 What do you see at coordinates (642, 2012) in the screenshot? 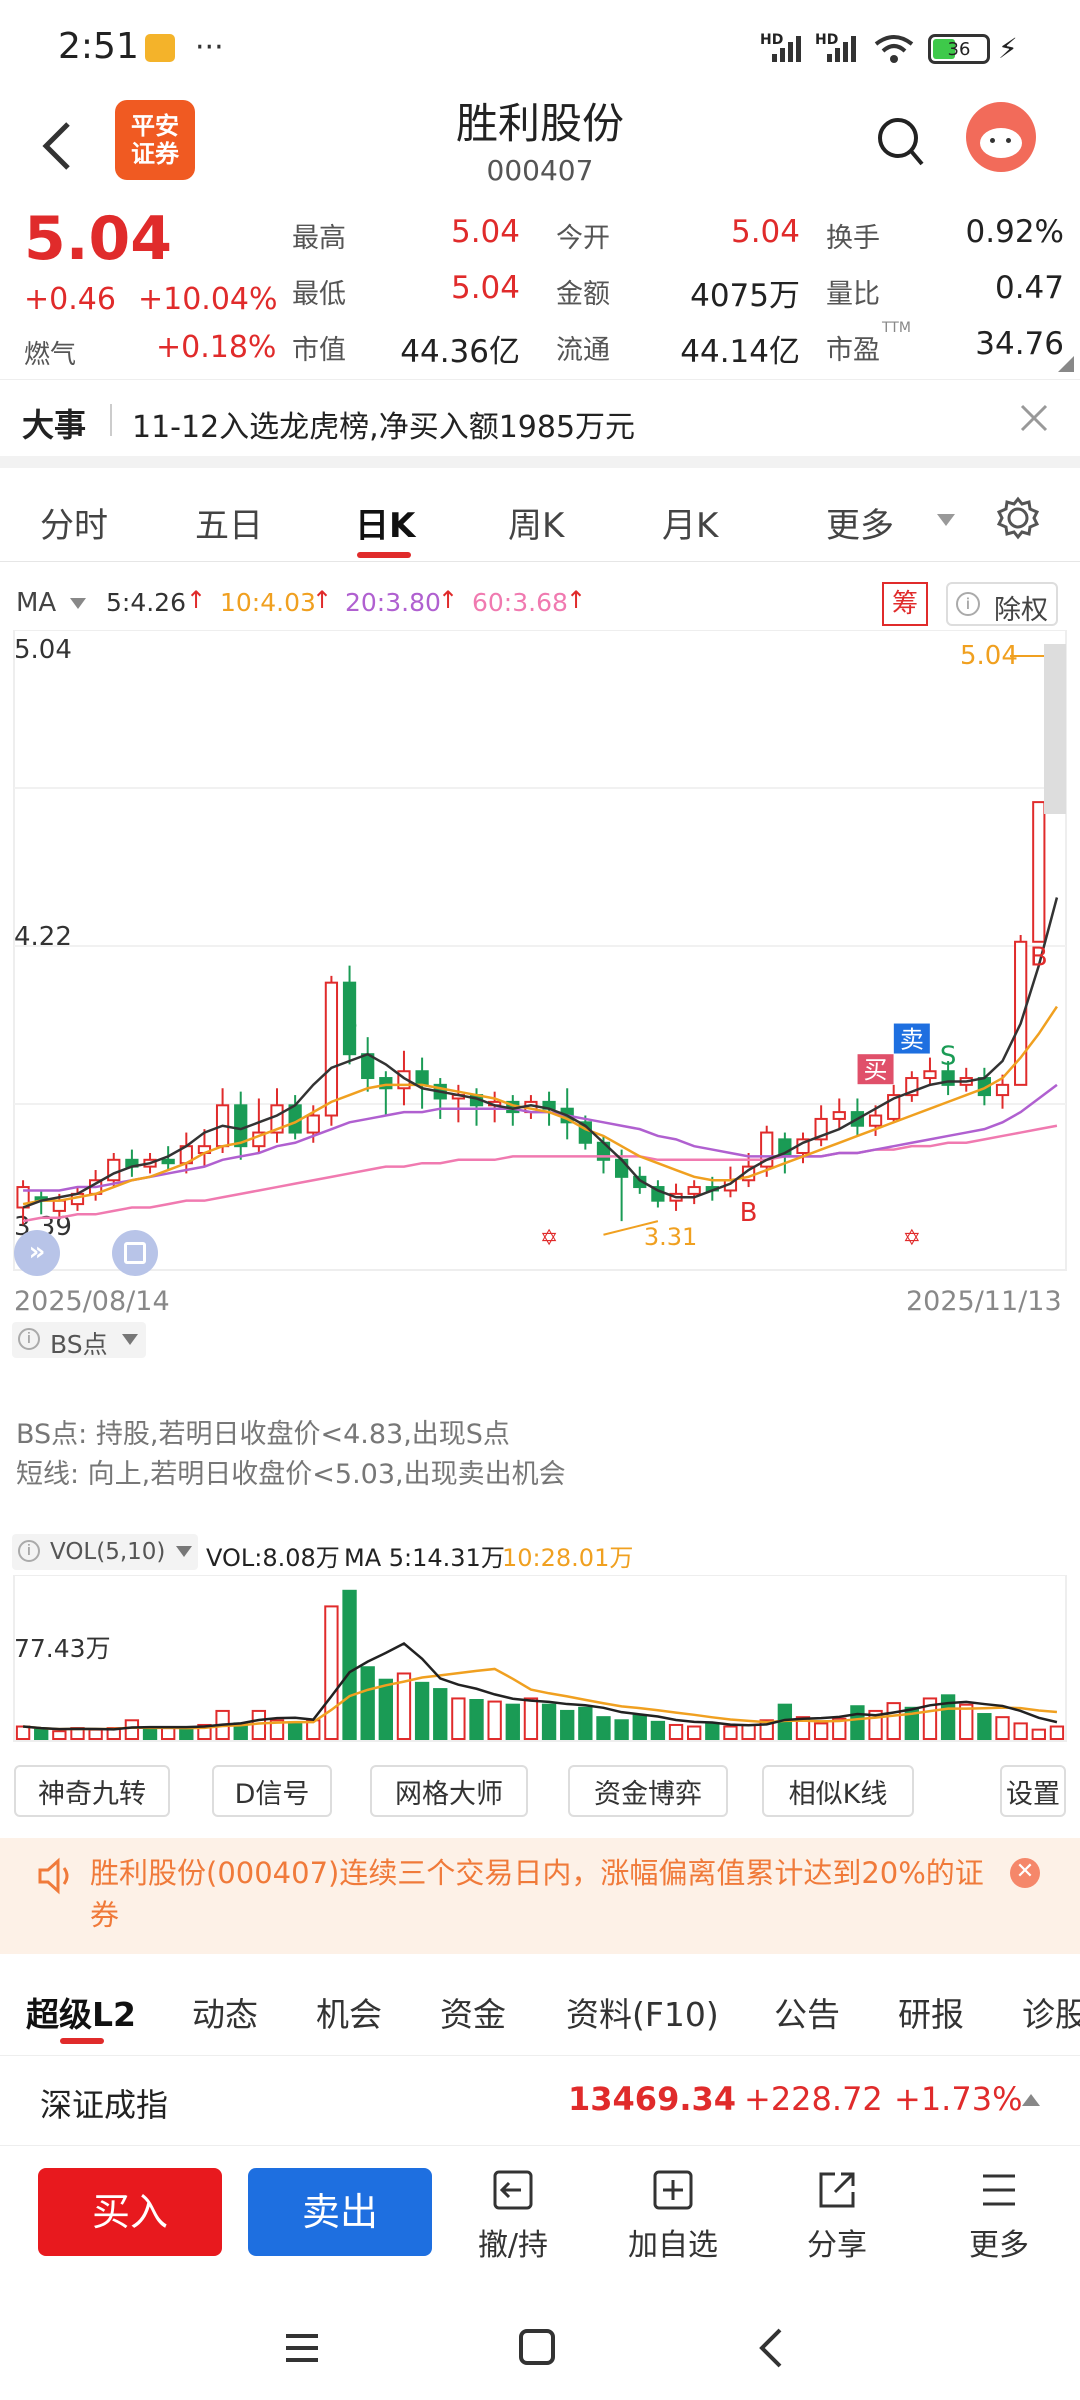
I see `tab-f10: 资料(F10)` at bounding box center [642, 2012].